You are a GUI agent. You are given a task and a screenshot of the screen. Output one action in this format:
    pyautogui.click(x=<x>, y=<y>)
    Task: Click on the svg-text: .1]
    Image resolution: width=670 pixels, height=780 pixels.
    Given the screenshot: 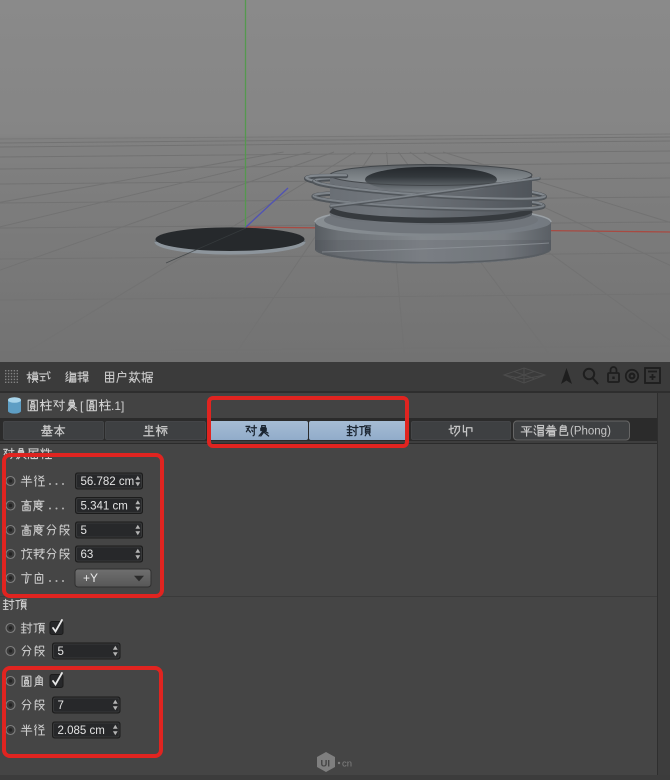 What is the action you would take?
    pyautogui.click(x=117, y=406)
    